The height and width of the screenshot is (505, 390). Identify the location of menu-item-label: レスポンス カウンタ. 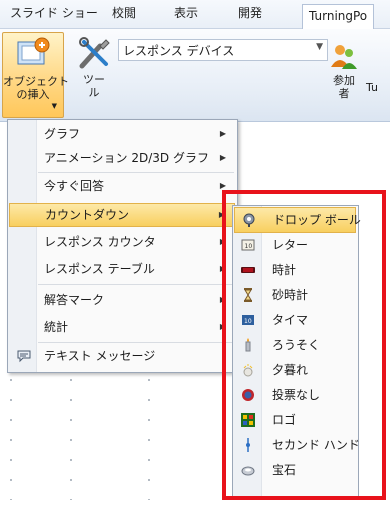
(100, 242).